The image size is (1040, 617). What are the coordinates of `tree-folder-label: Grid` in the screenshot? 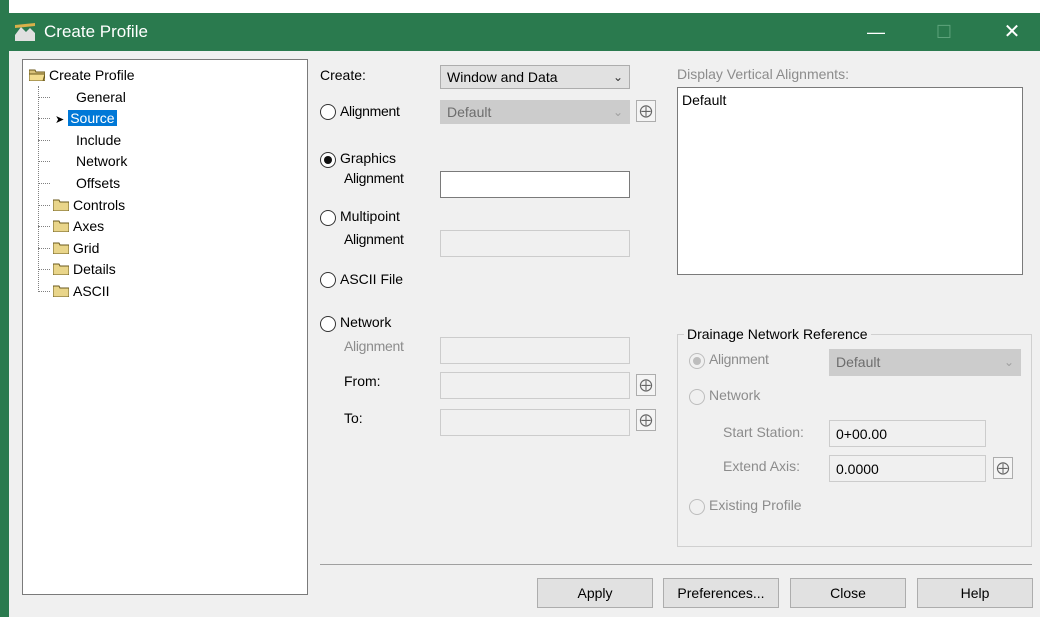 It's located at (86, 248).